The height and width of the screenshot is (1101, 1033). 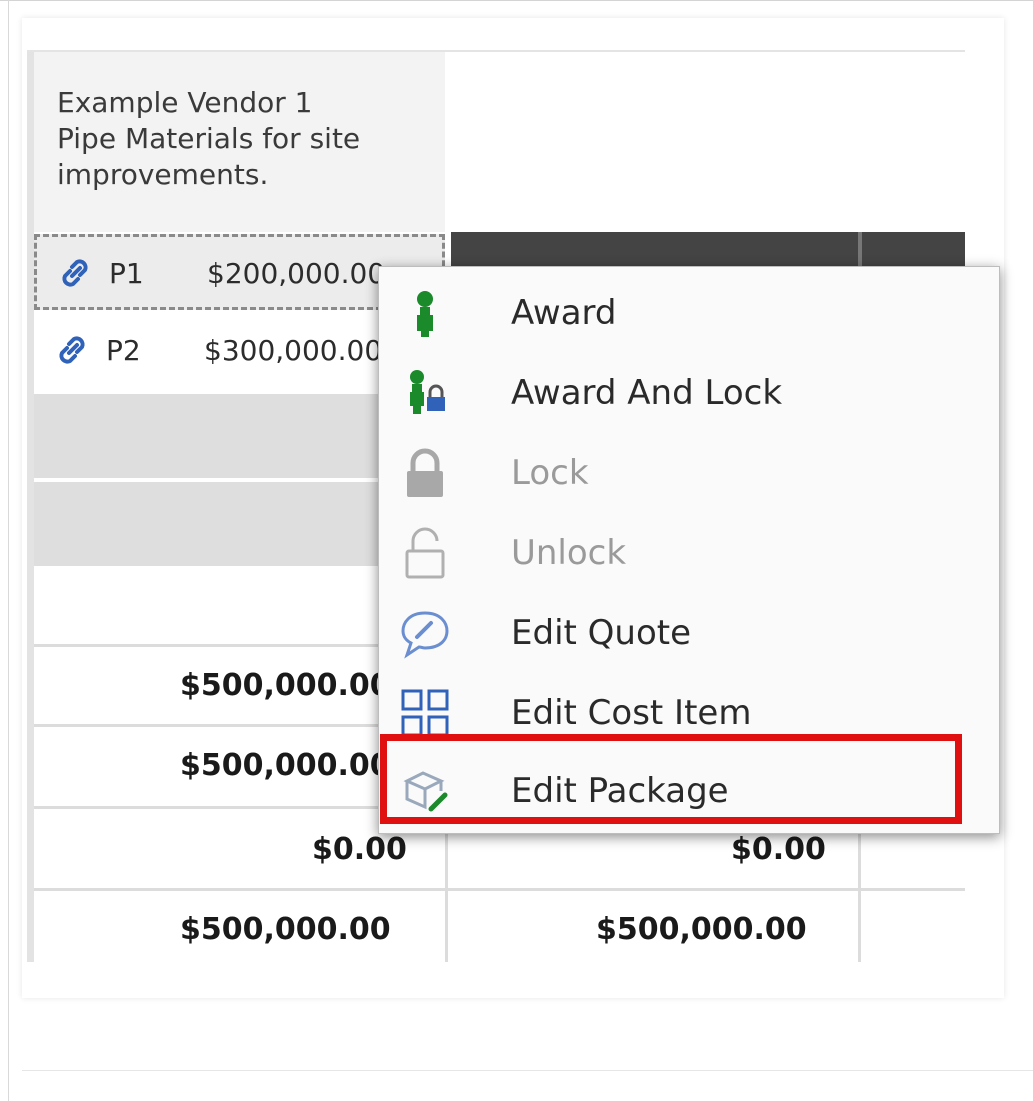 I want to click on edit-quote-icon, so click(x=425, y=635).